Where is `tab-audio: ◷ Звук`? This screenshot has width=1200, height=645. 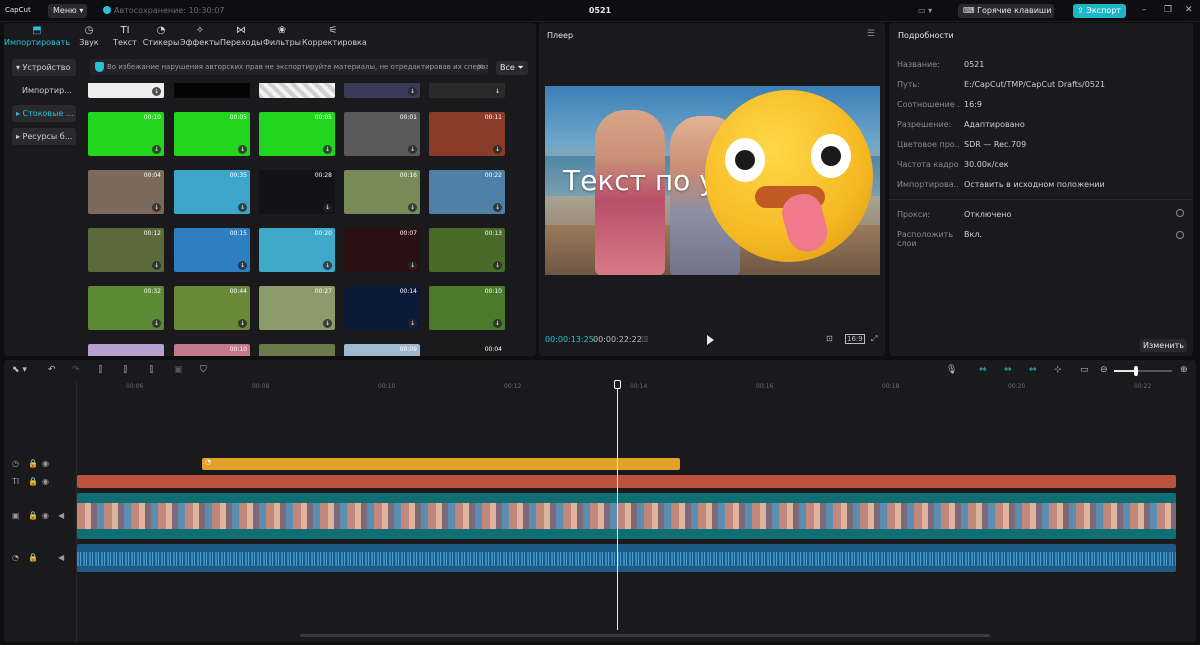
tab-audio: ◷ Звук is located at coordinates (89, 36).